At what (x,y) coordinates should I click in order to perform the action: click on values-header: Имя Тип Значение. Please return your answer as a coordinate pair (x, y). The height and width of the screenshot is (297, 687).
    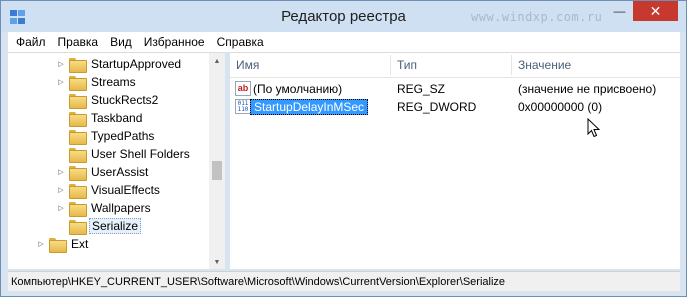
    Looking at the image, I should click on (455, 65).